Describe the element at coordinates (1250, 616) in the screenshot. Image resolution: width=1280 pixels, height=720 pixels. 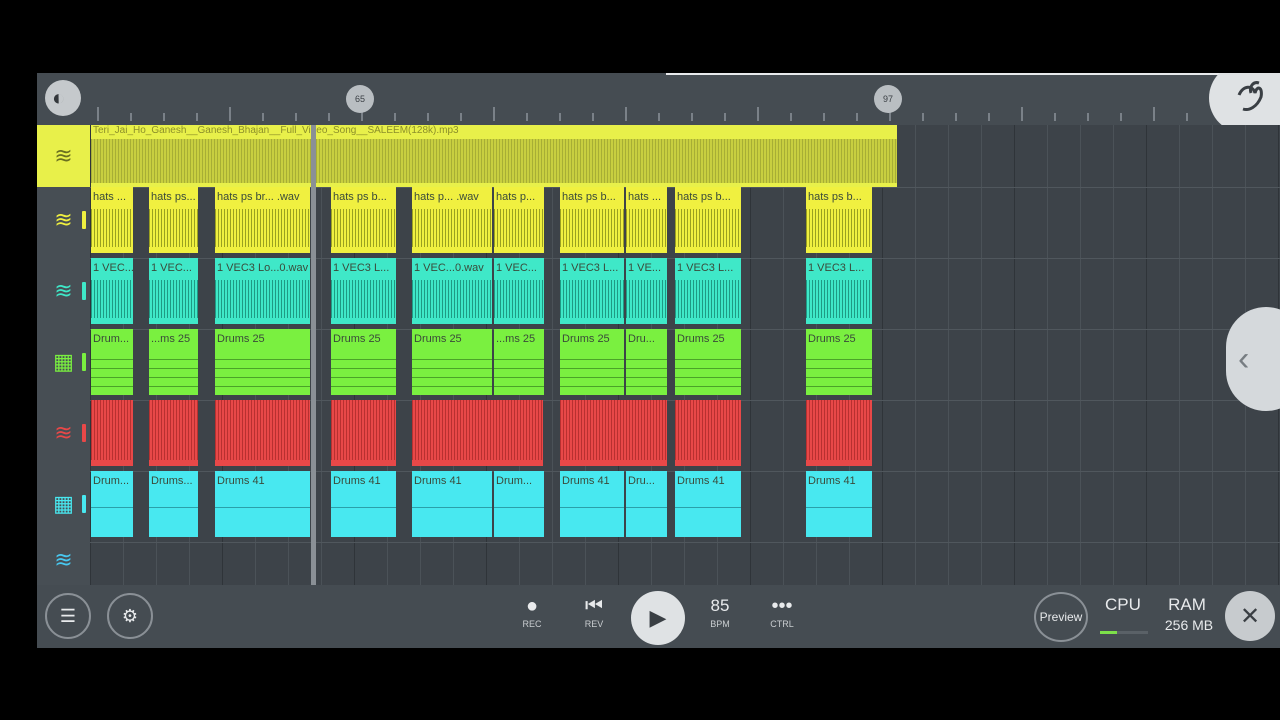
I see `close-button: ✕` at that location.